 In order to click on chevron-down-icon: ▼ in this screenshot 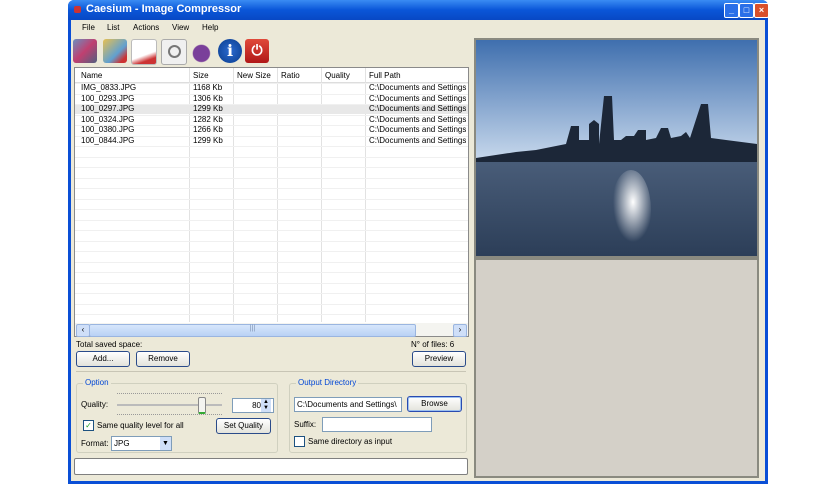, I will do `click(165, 443)`.